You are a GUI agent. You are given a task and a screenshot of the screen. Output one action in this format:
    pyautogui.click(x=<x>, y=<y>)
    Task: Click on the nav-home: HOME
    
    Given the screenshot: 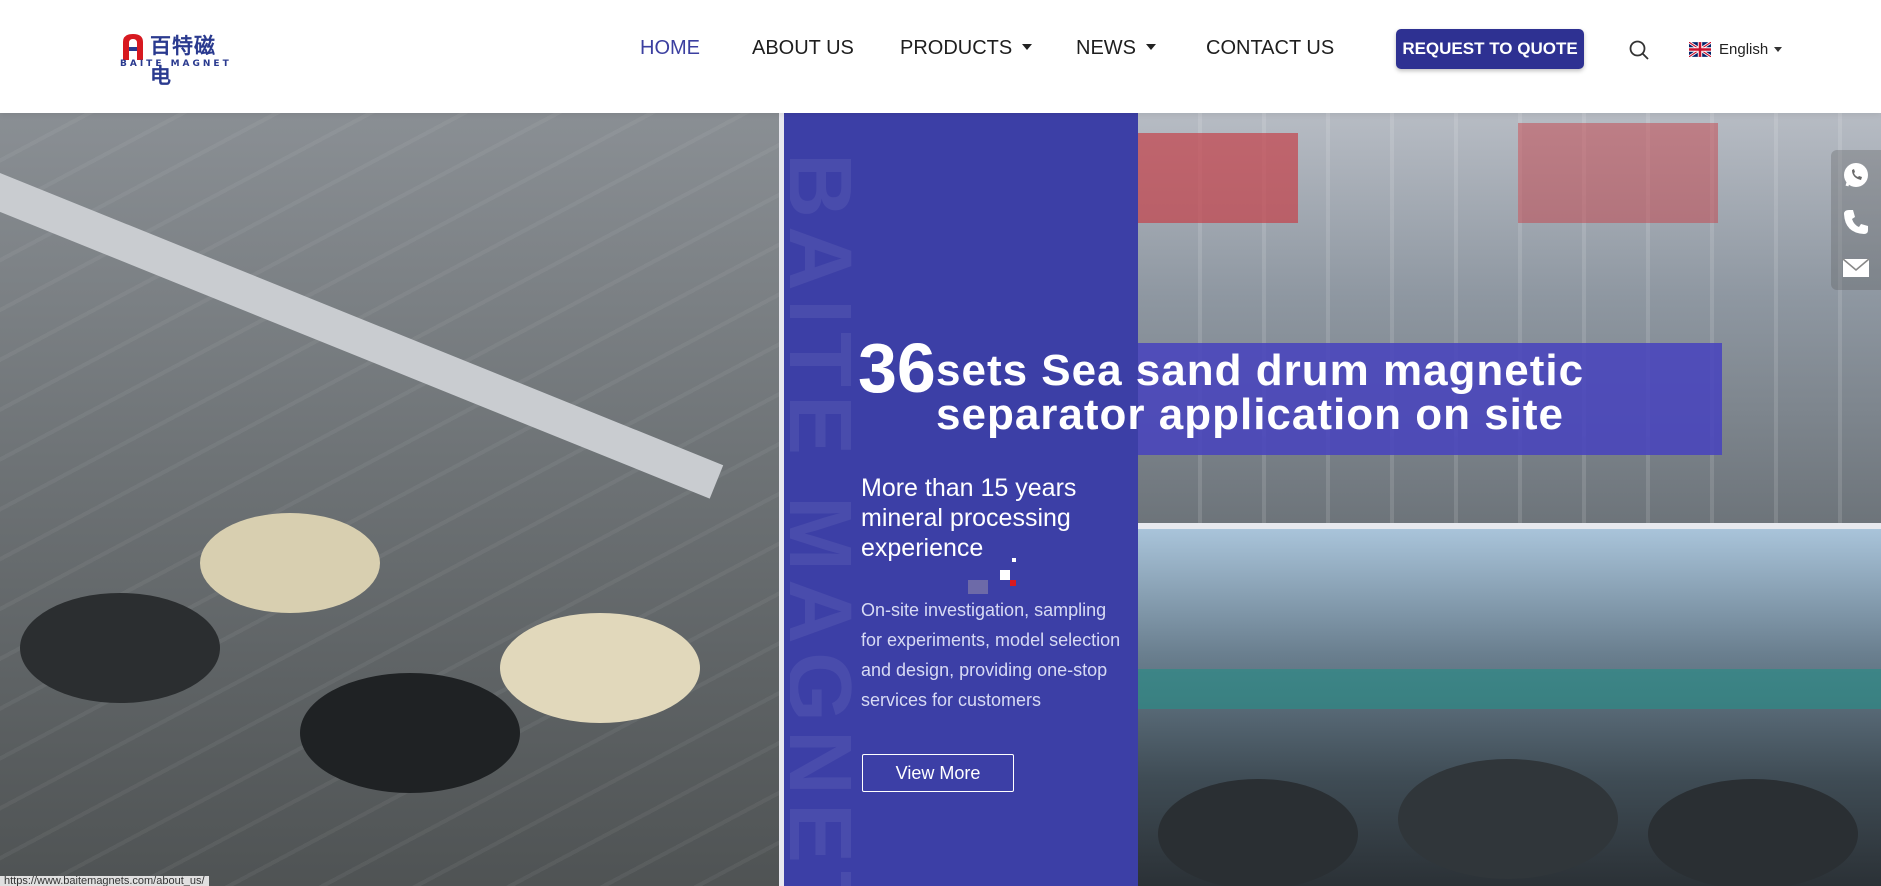 What is the action you would take?
    pyautogui.click(x=670, y=48)
    